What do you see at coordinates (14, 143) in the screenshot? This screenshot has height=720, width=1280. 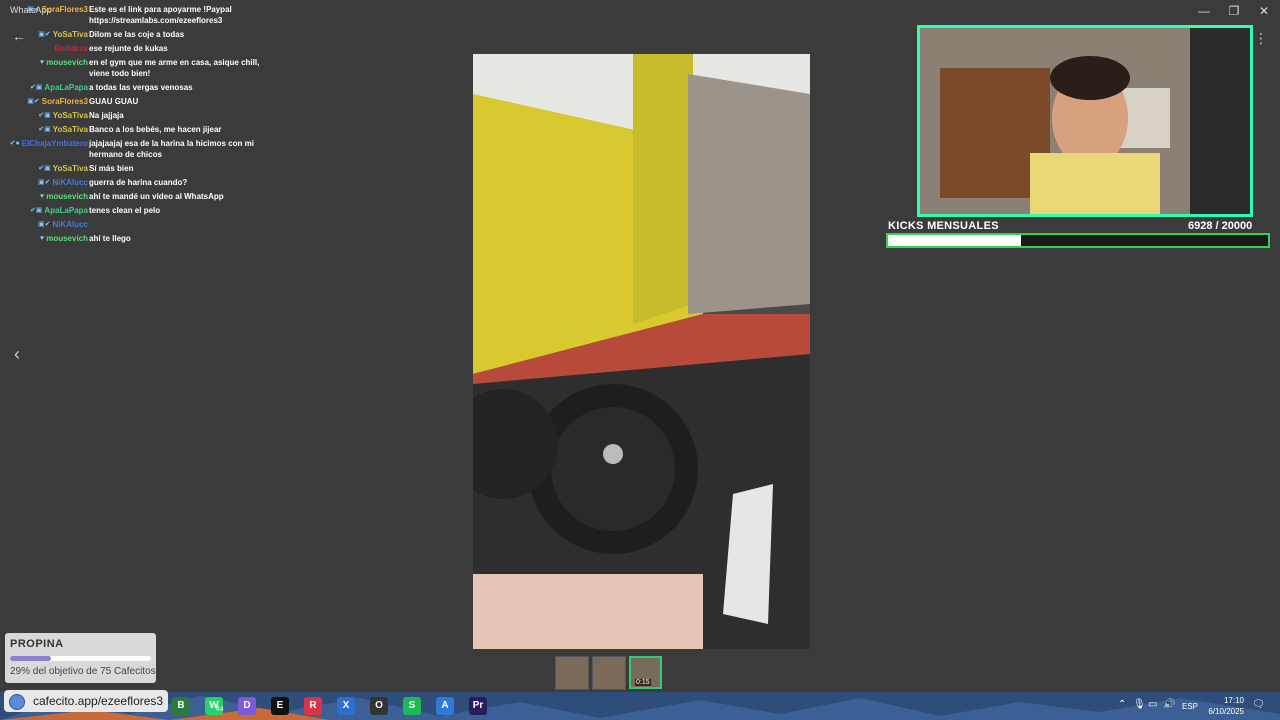 I see `chat-badges-icon: ✔●` at bounding box center [14, 143].